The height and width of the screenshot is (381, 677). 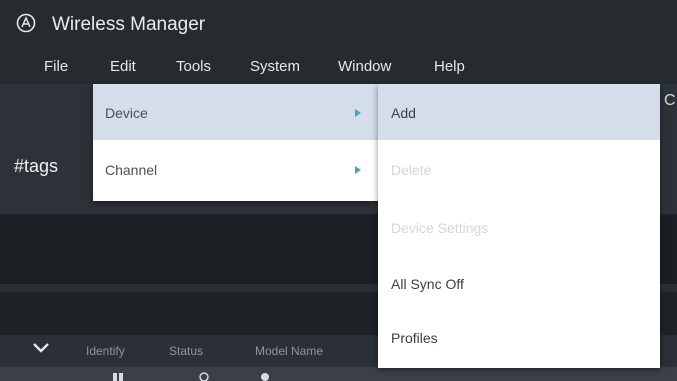 I want to click on gear-icon, so click(x=265, y=375).